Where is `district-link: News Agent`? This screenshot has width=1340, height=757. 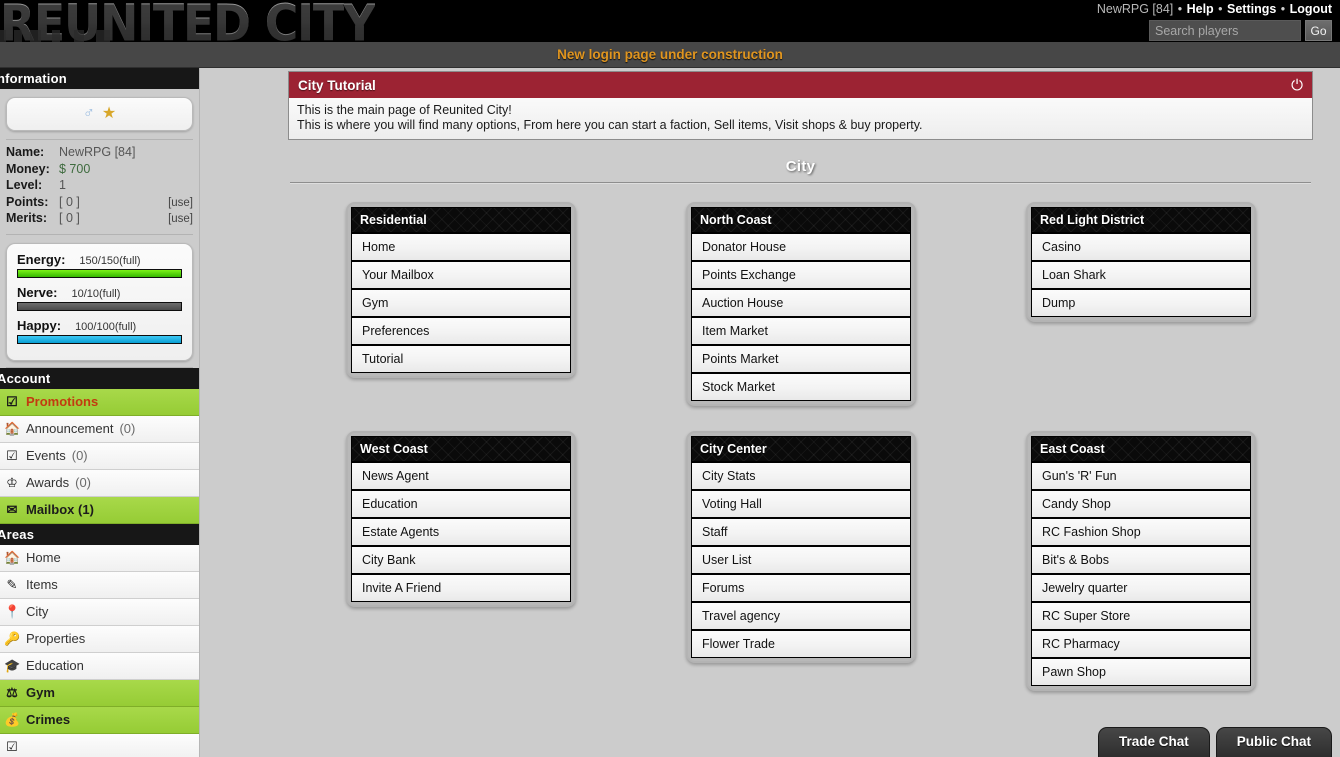 district-link: News Agent is located at coordinates (461, 475).